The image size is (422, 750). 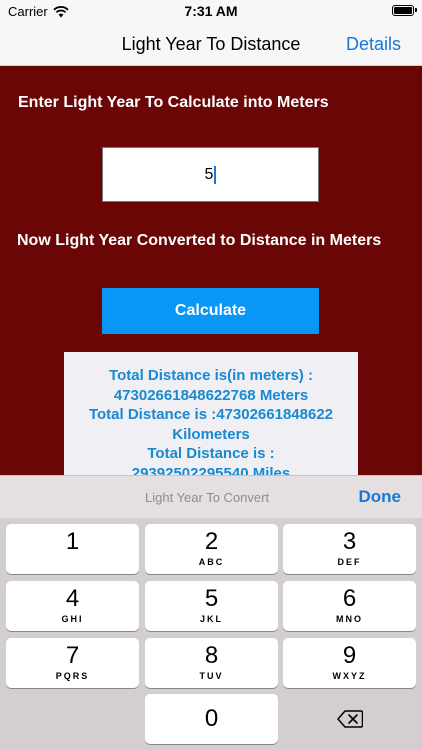 What do you see at coordinates (72, 541) in the screenshot?
I see `key-digit: 1` at bounding box center [72, 541].